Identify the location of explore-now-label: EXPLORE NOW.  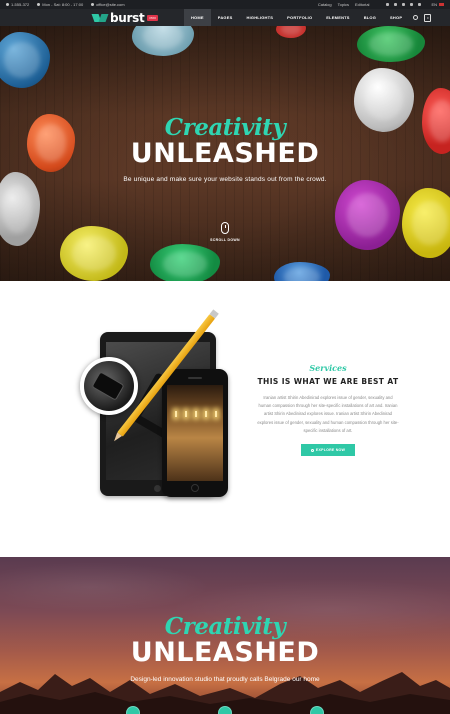
(330, 450).